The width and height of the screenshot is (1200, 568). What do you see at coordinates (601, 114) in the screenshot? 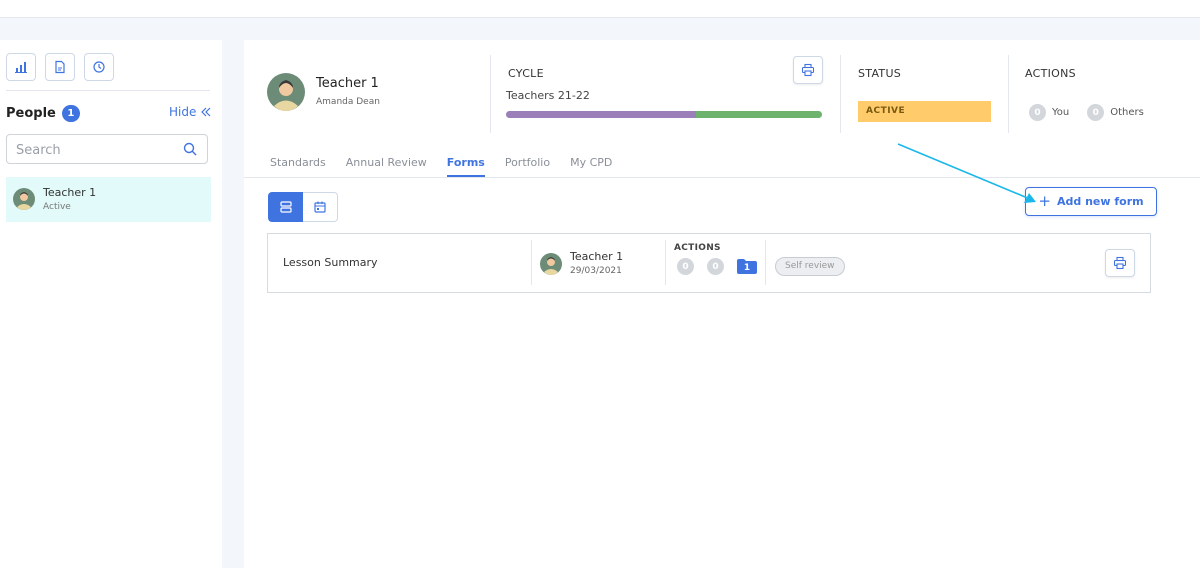
I see `cycle-progress-fill` at bounding box center [601, 114].